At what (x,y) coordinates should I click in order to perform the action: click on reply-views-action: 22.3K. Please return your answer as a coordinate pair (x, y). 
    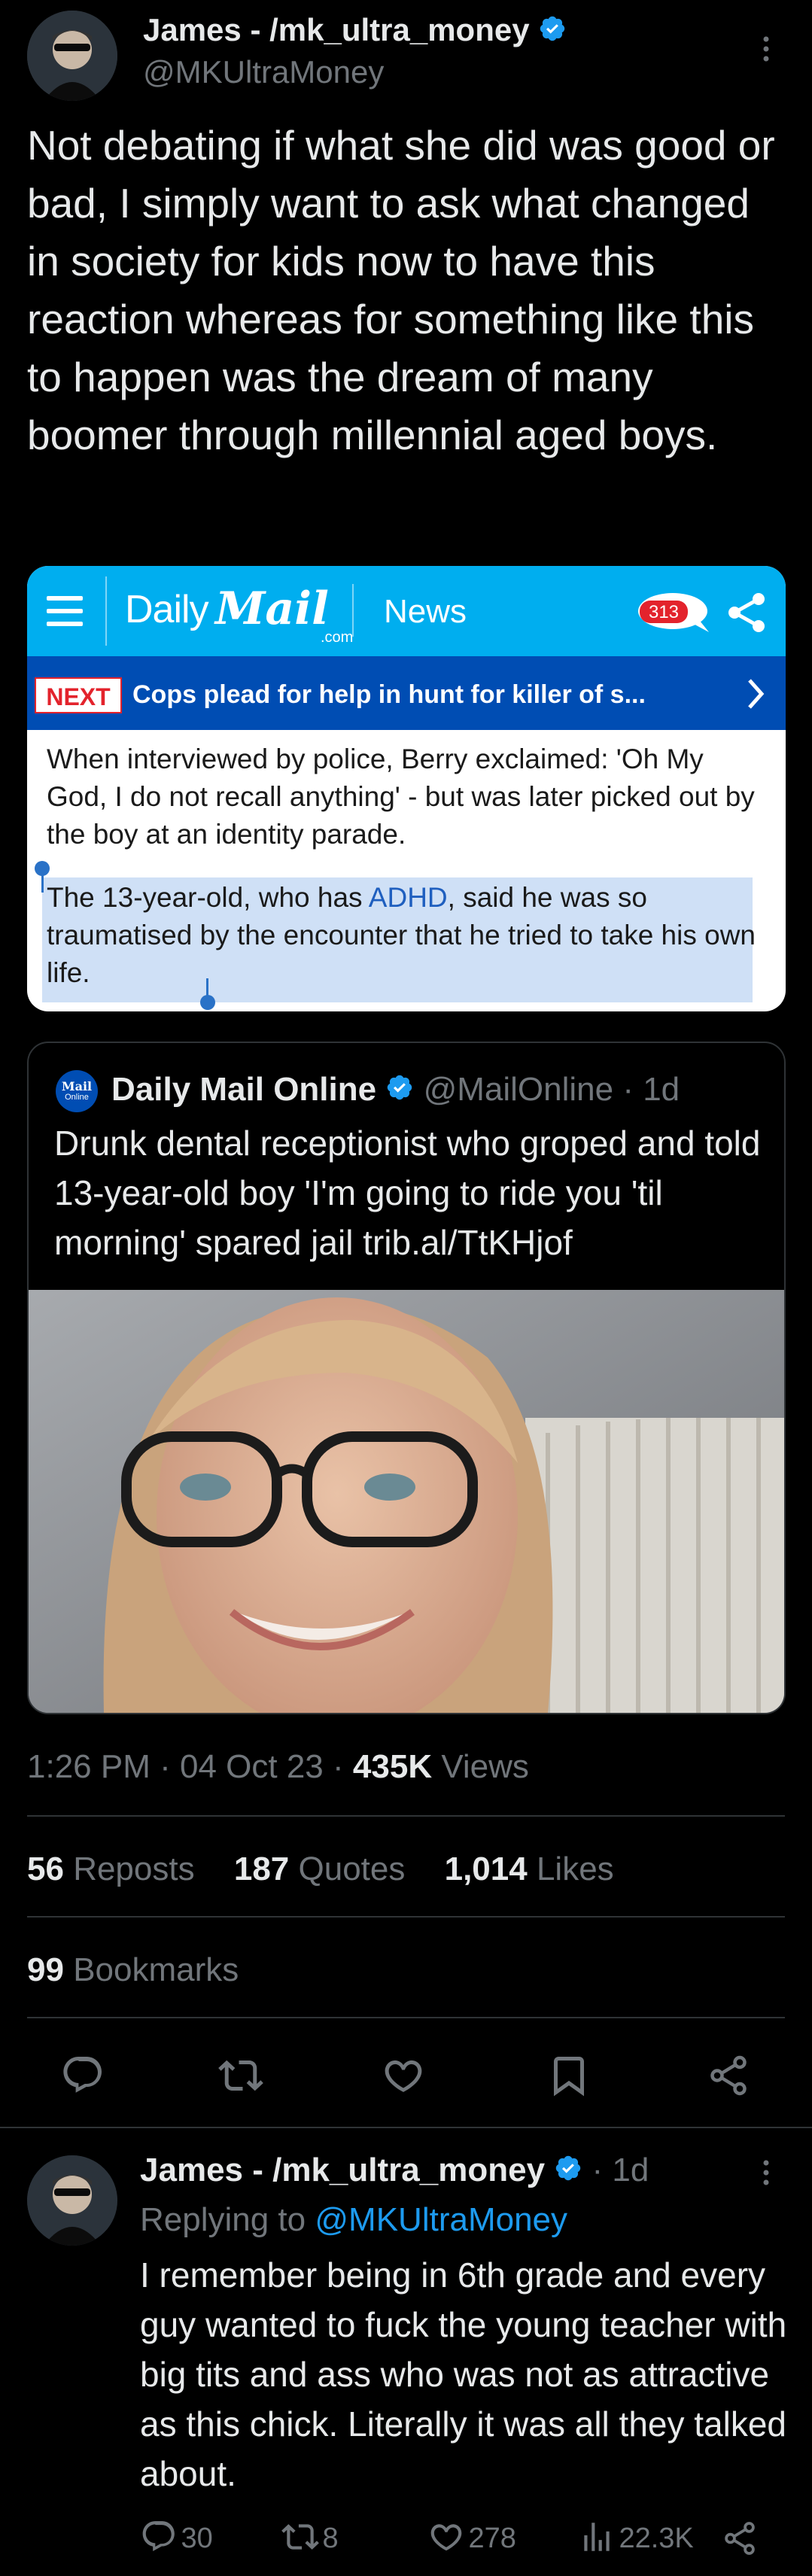
    Looking at the image, I should click on (636, 2539).